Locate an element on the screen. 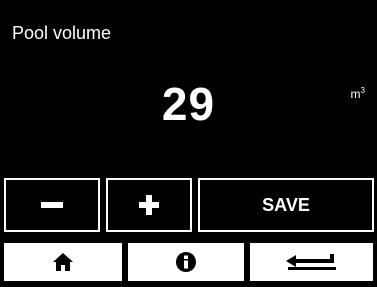 The height and width of the screenshot is (287, 377). info-icon is located at coordinates (186, 262).